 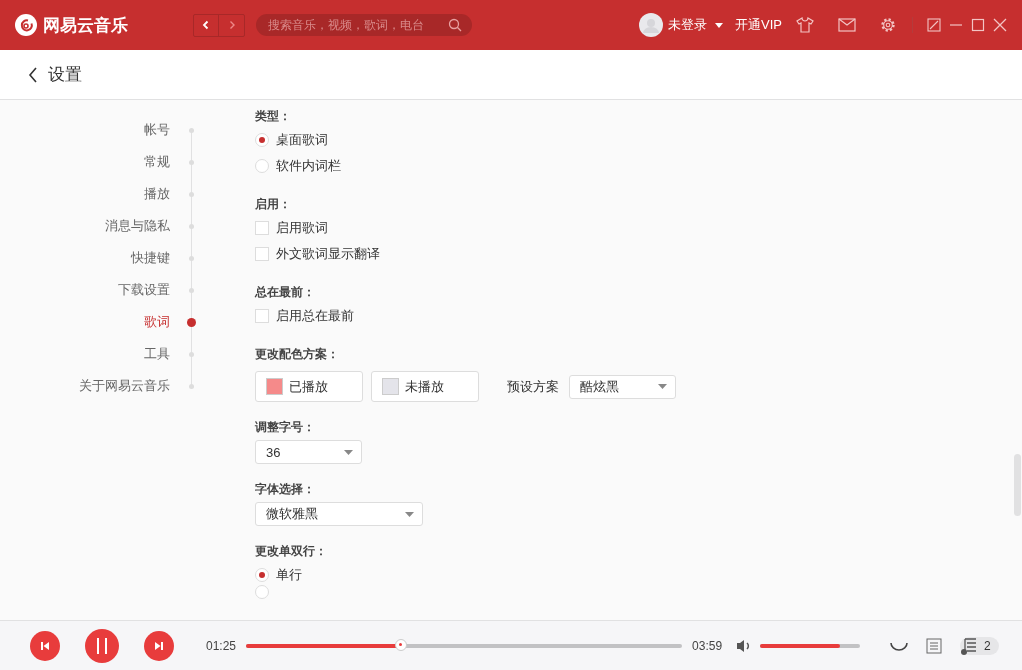 I want to click on section-title: 启用：, so click(x=273, y=204).